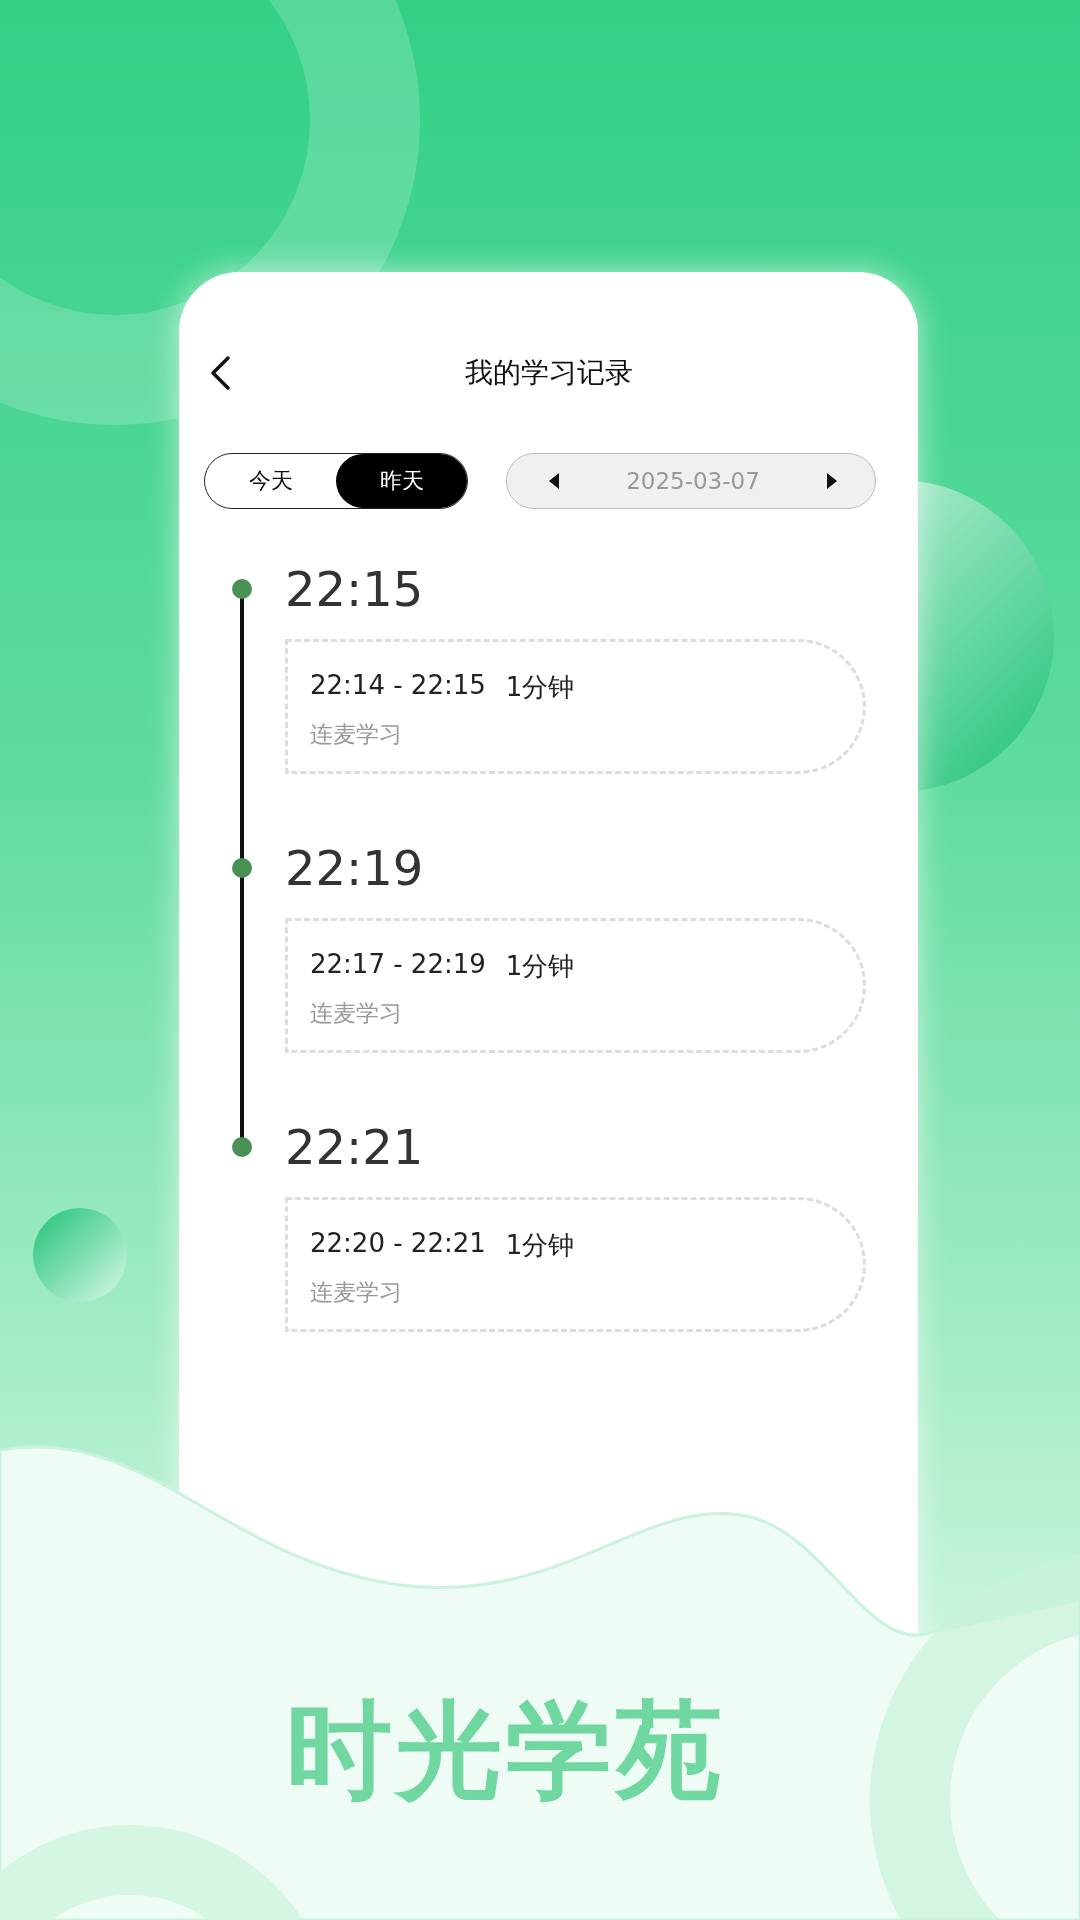 This screenshot has height=1920, width=1080. What do you see at coordinates (270, 481) in the screenshot?
I see `day-tab: 今天` at bounding box center [270, 481].